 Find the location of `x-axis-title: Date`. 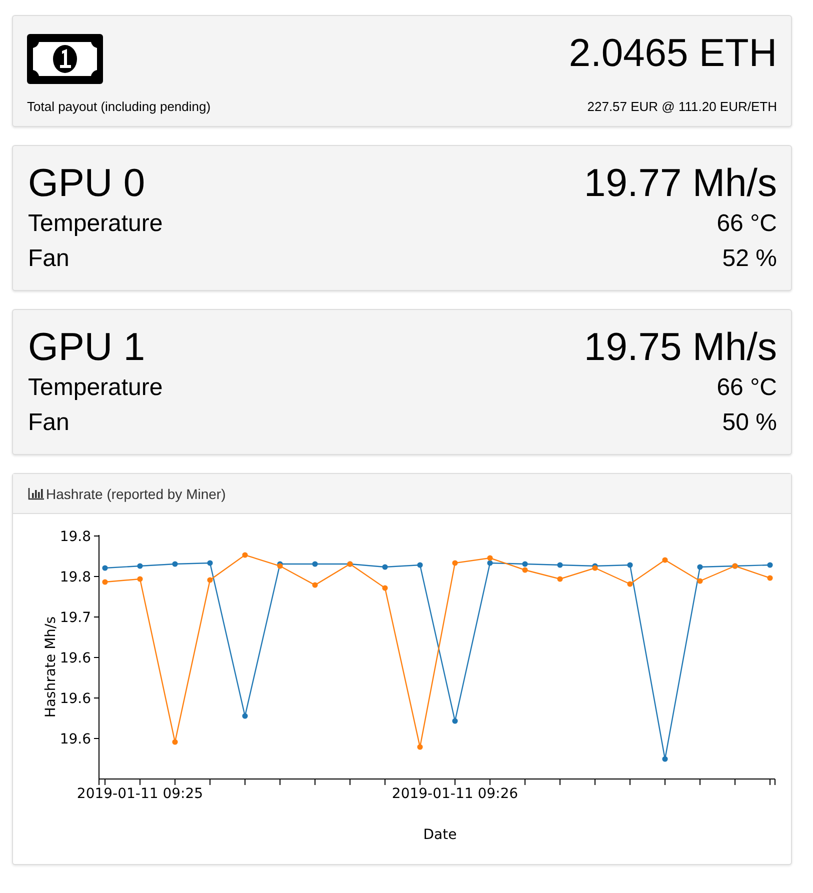

x-axis-title: Date is located at coordinates (440, 835).